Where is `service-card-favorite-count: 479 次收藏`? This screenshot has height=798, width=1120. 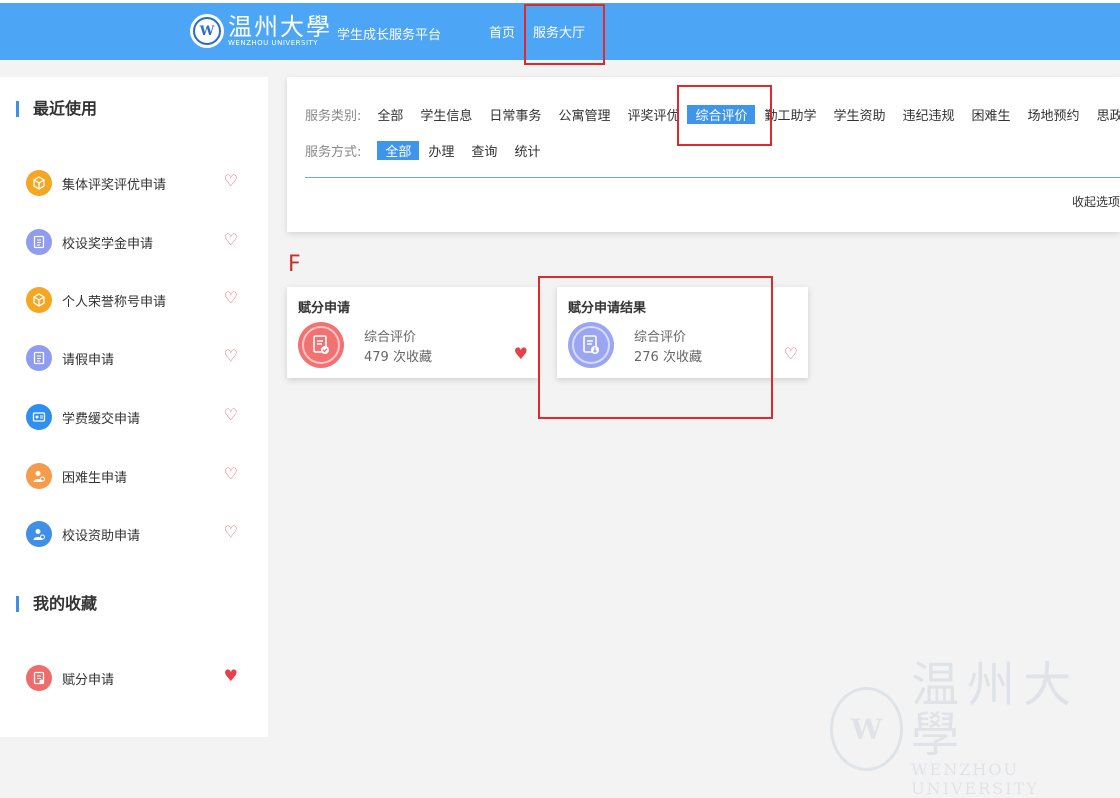 service-card-favorite-count: 479 次收藏 is located at coordinates (398, 357).